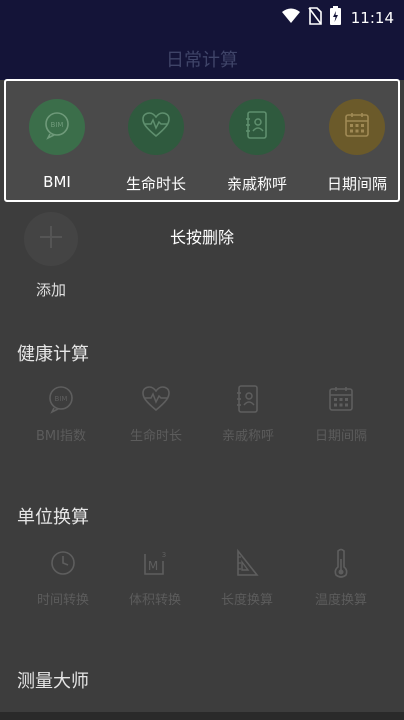  What do you see at coordinates (247, 563) in the screenshot?
I see `ruler-triangle-icon` at bounding box center [247, 563].